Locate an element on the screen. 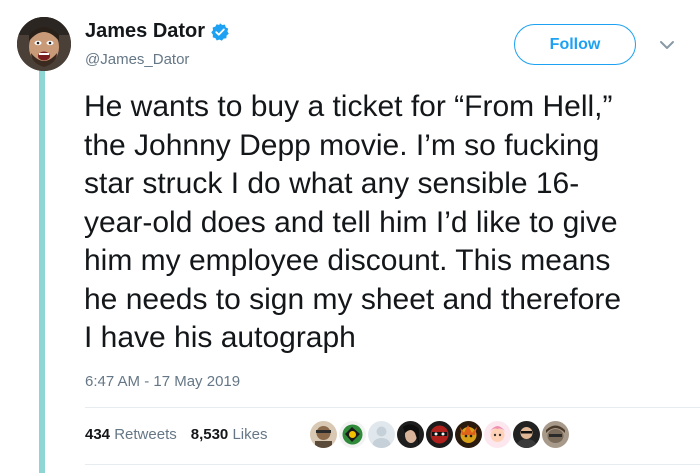 The image size is (700, 473). follow-button: Follow is located at coordinates (575, 44).